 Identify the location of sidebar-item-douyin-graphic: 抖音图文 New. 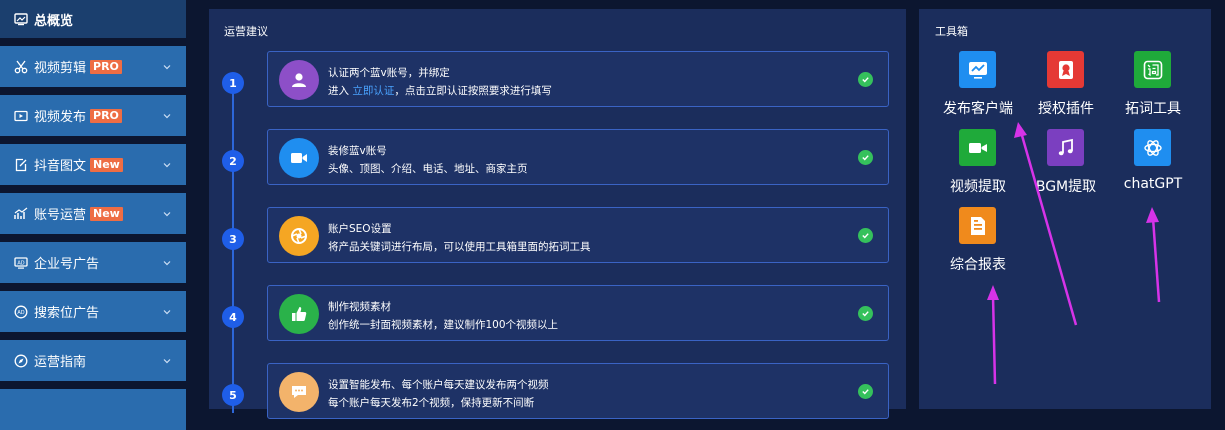
(93, 164).